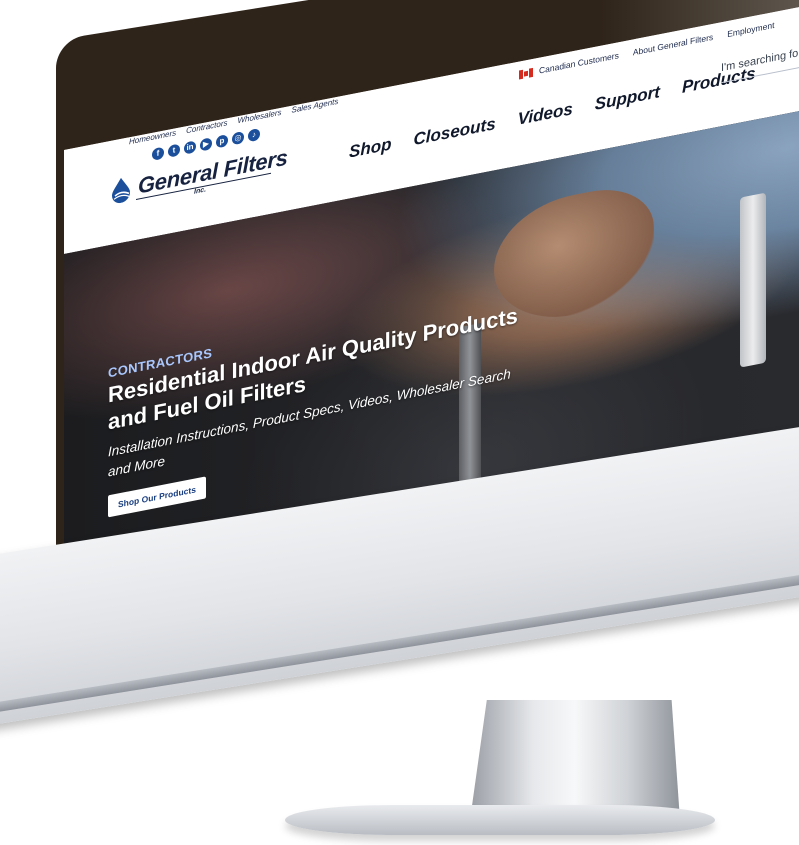 Image resolution: width=799 pixels, height=845 pixels. Describe the element at coordinates (575, 760) in the screenshot. I see `monitor-stand-neck` at that location.